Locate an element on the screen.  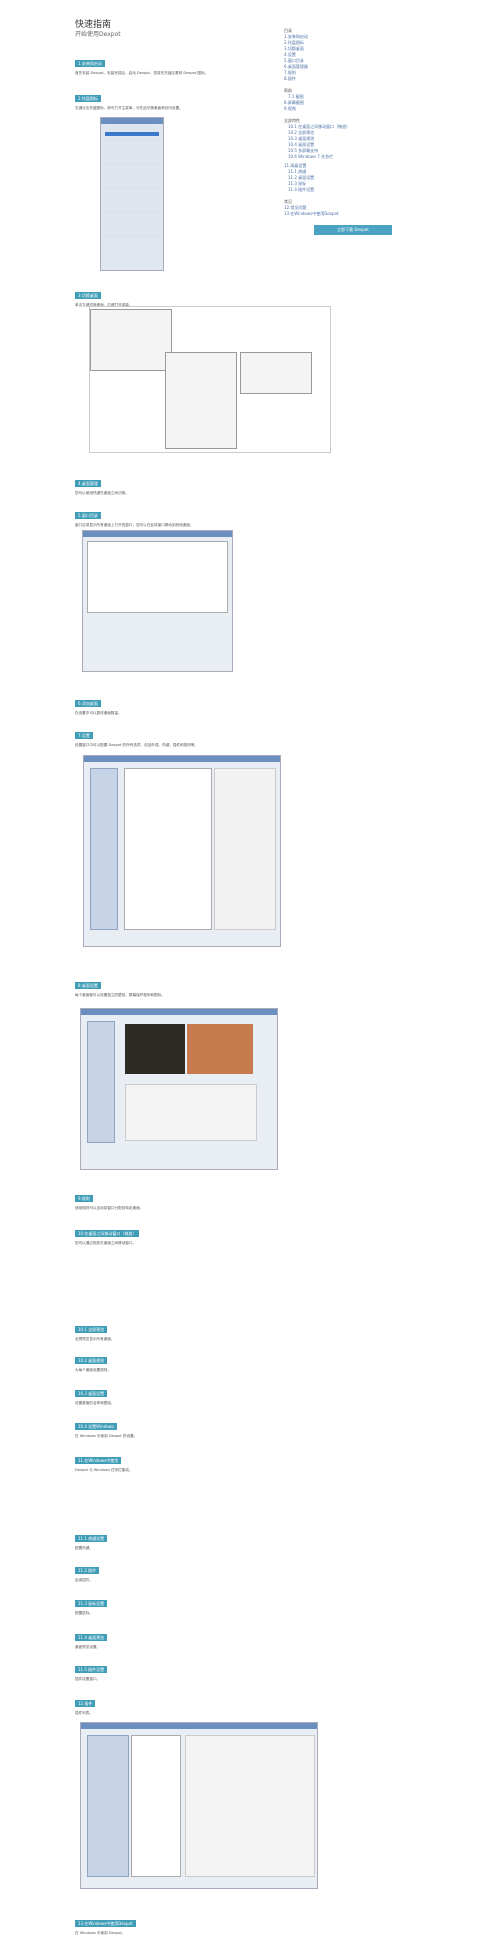
section-text: 窗口目录显示所有桌面上打开的窗口，您可以在此将窗口移动到其他桌面。 is located at coordinates (134, 525).